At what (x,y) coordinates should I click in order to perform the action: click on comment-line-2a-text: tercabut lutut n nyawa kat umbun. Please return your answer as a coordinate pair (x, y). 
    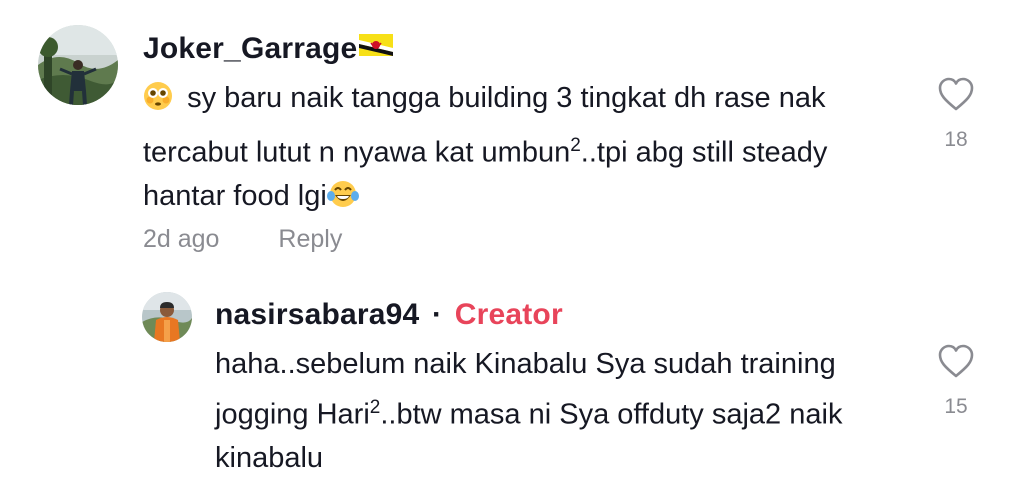
    Looking at the image, I should click on (357, 152).